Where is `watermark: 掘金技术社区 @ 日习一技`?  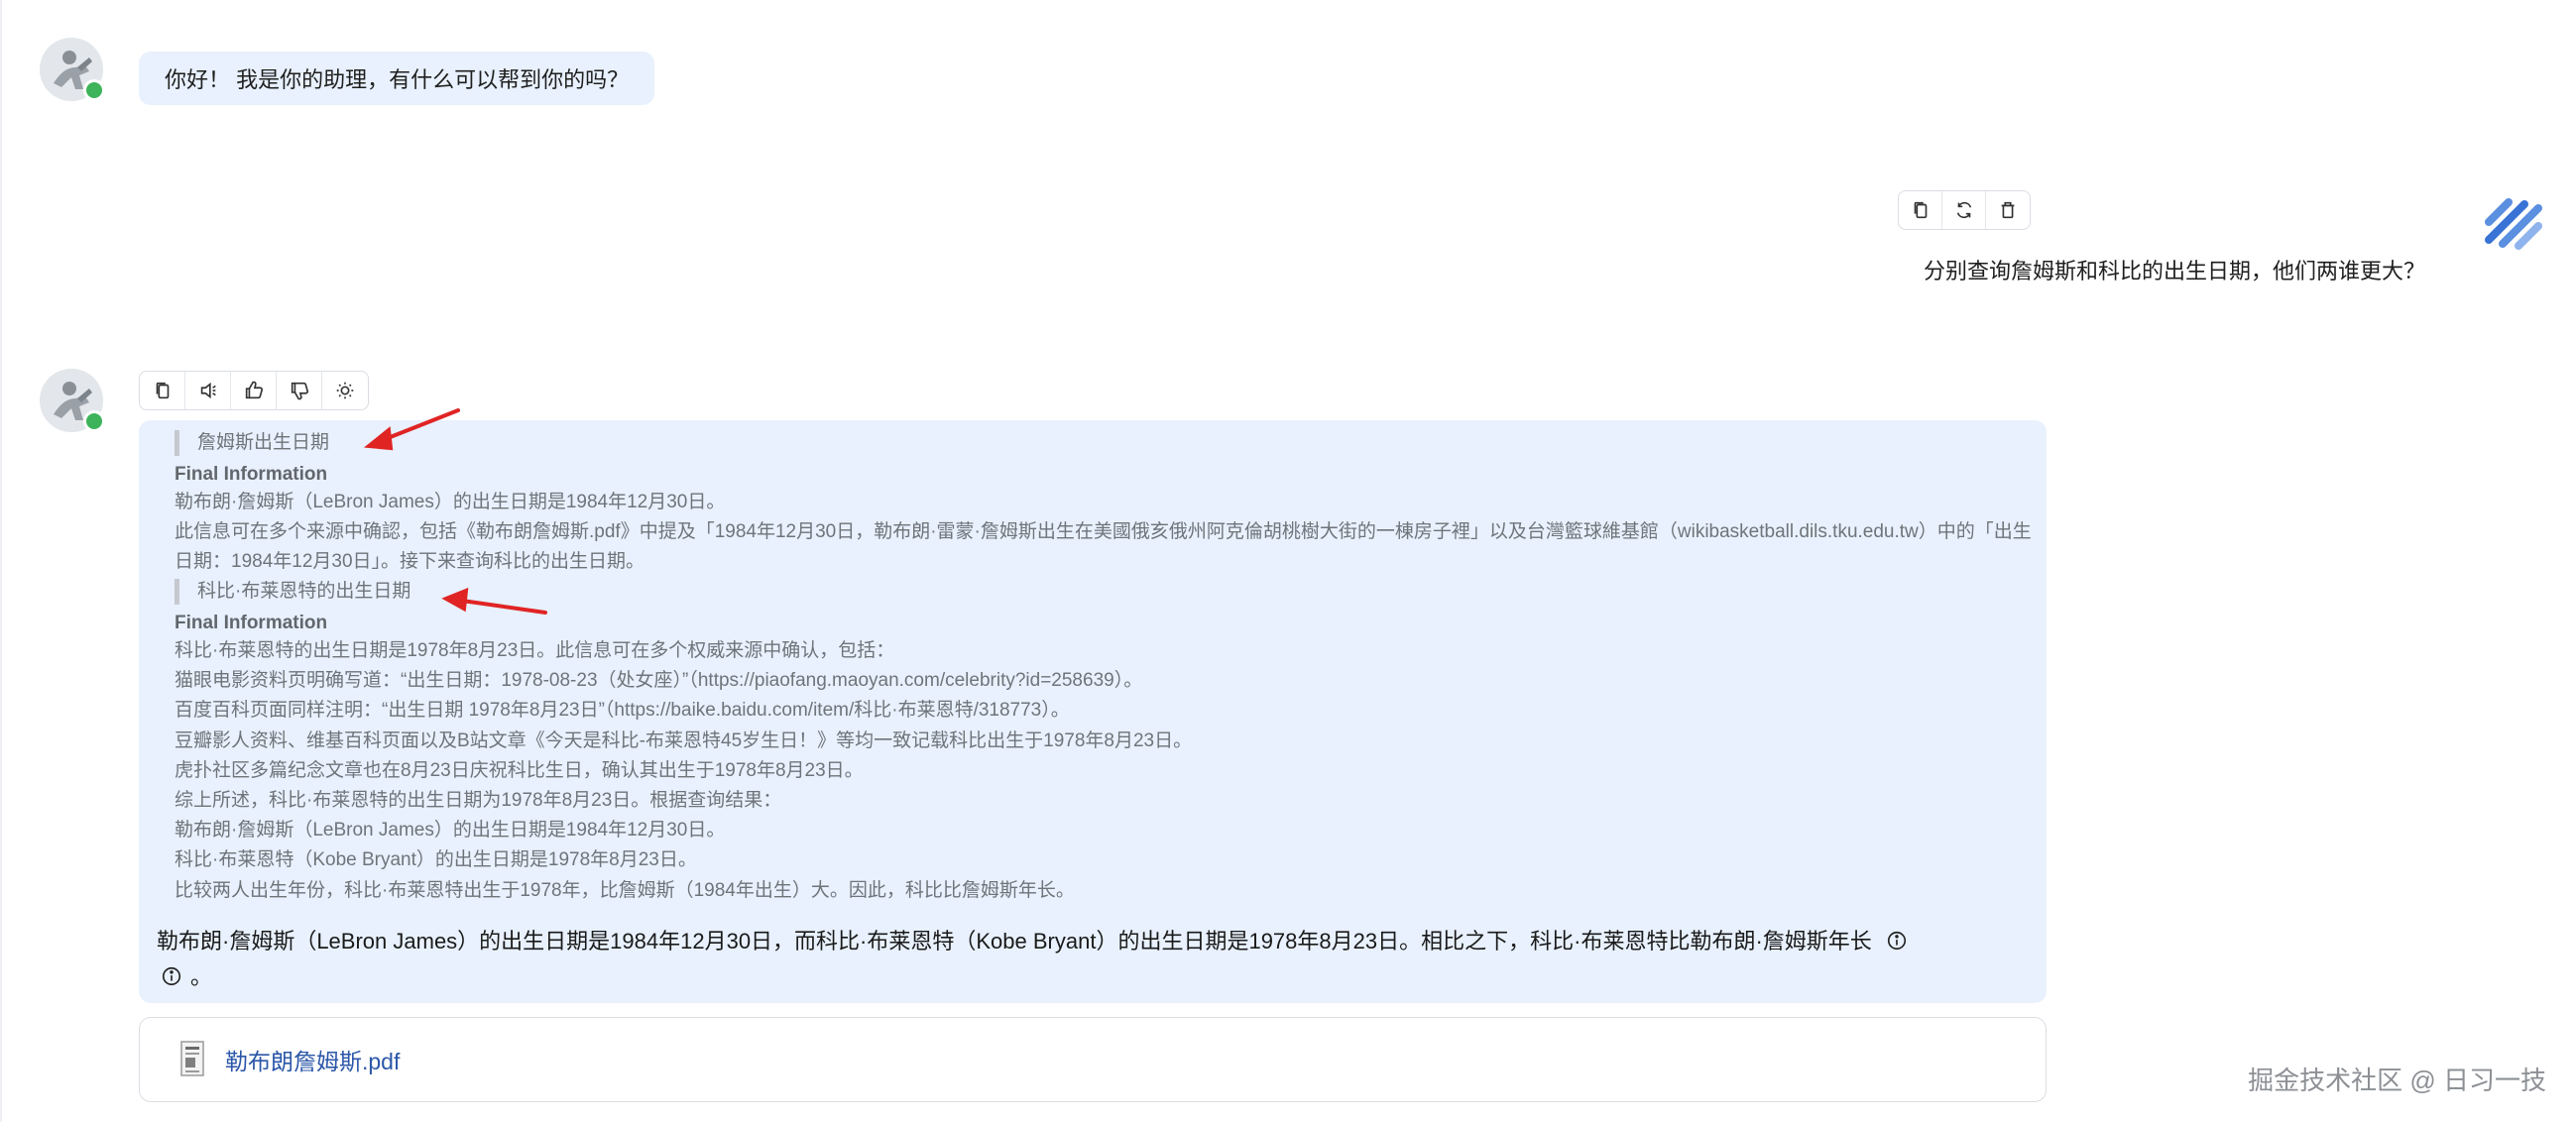 watermark: 掘金技术社区 @ 日习一技 is located at coordinates (2397, 1081).